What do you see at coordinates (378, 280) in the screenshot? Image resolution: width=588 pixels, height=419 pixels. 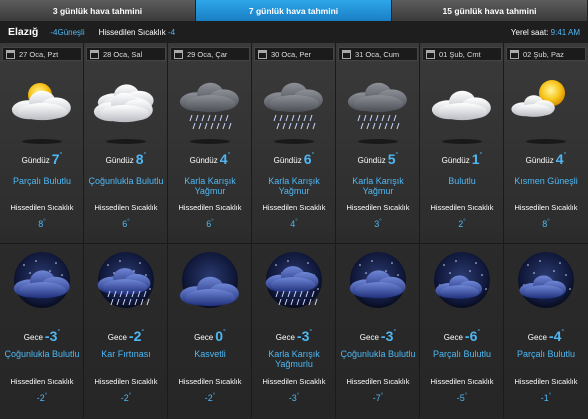 I see `night-cloudy-moon-icon` at bounding box center [378, 280].